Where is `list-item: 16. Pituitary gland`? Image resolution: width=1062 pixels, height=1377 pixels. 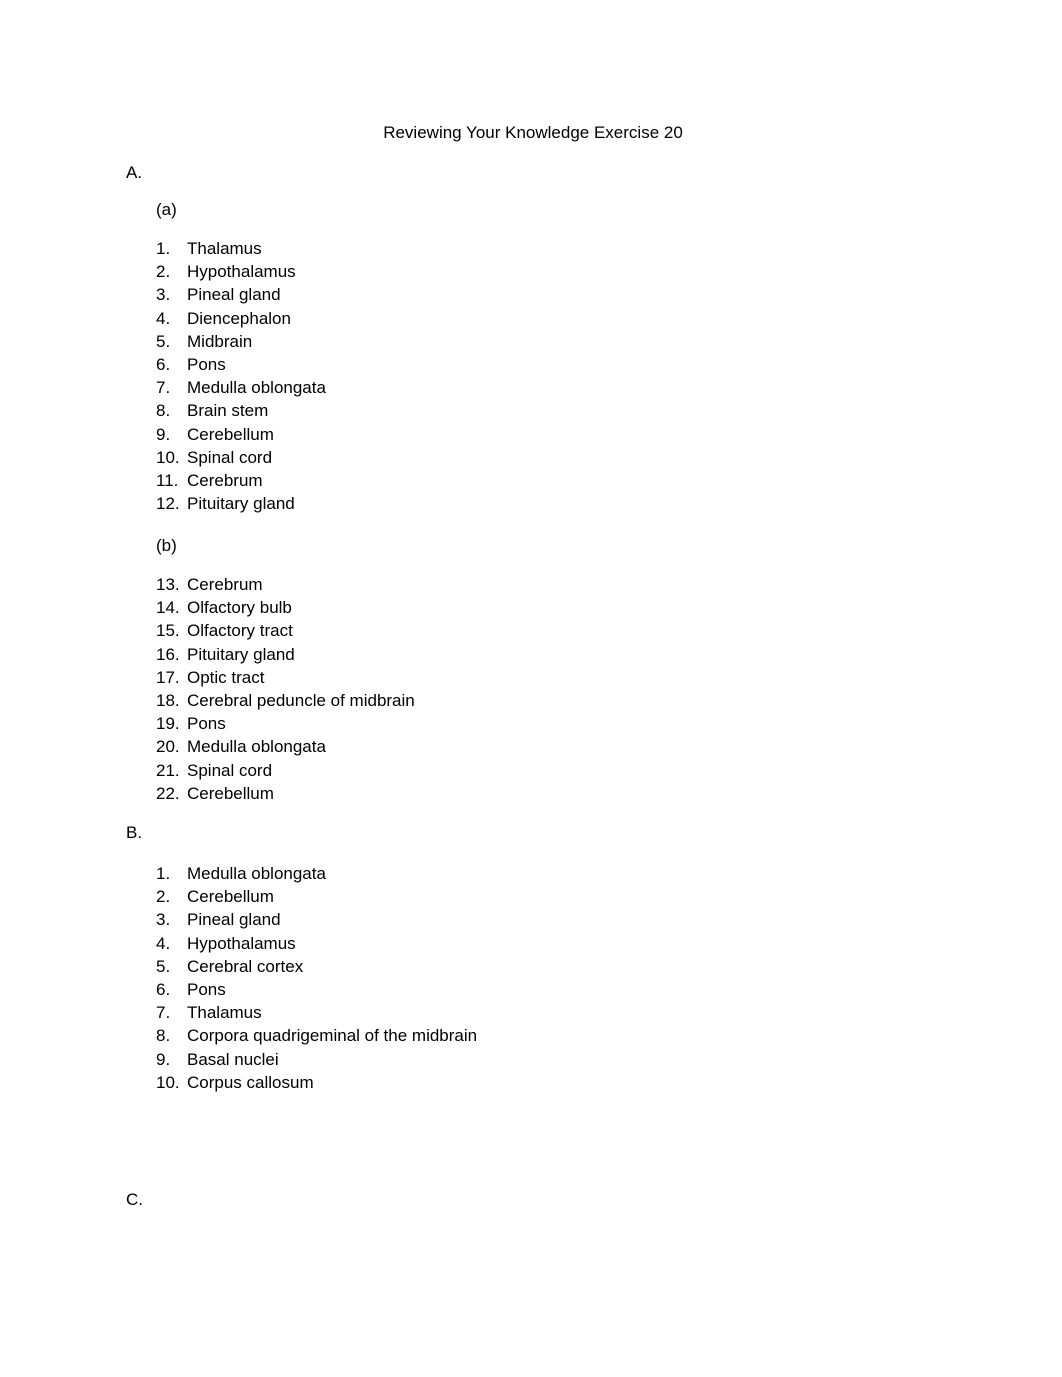
list-item: 16. Pituitary gland is located at coordinates (285, 654).